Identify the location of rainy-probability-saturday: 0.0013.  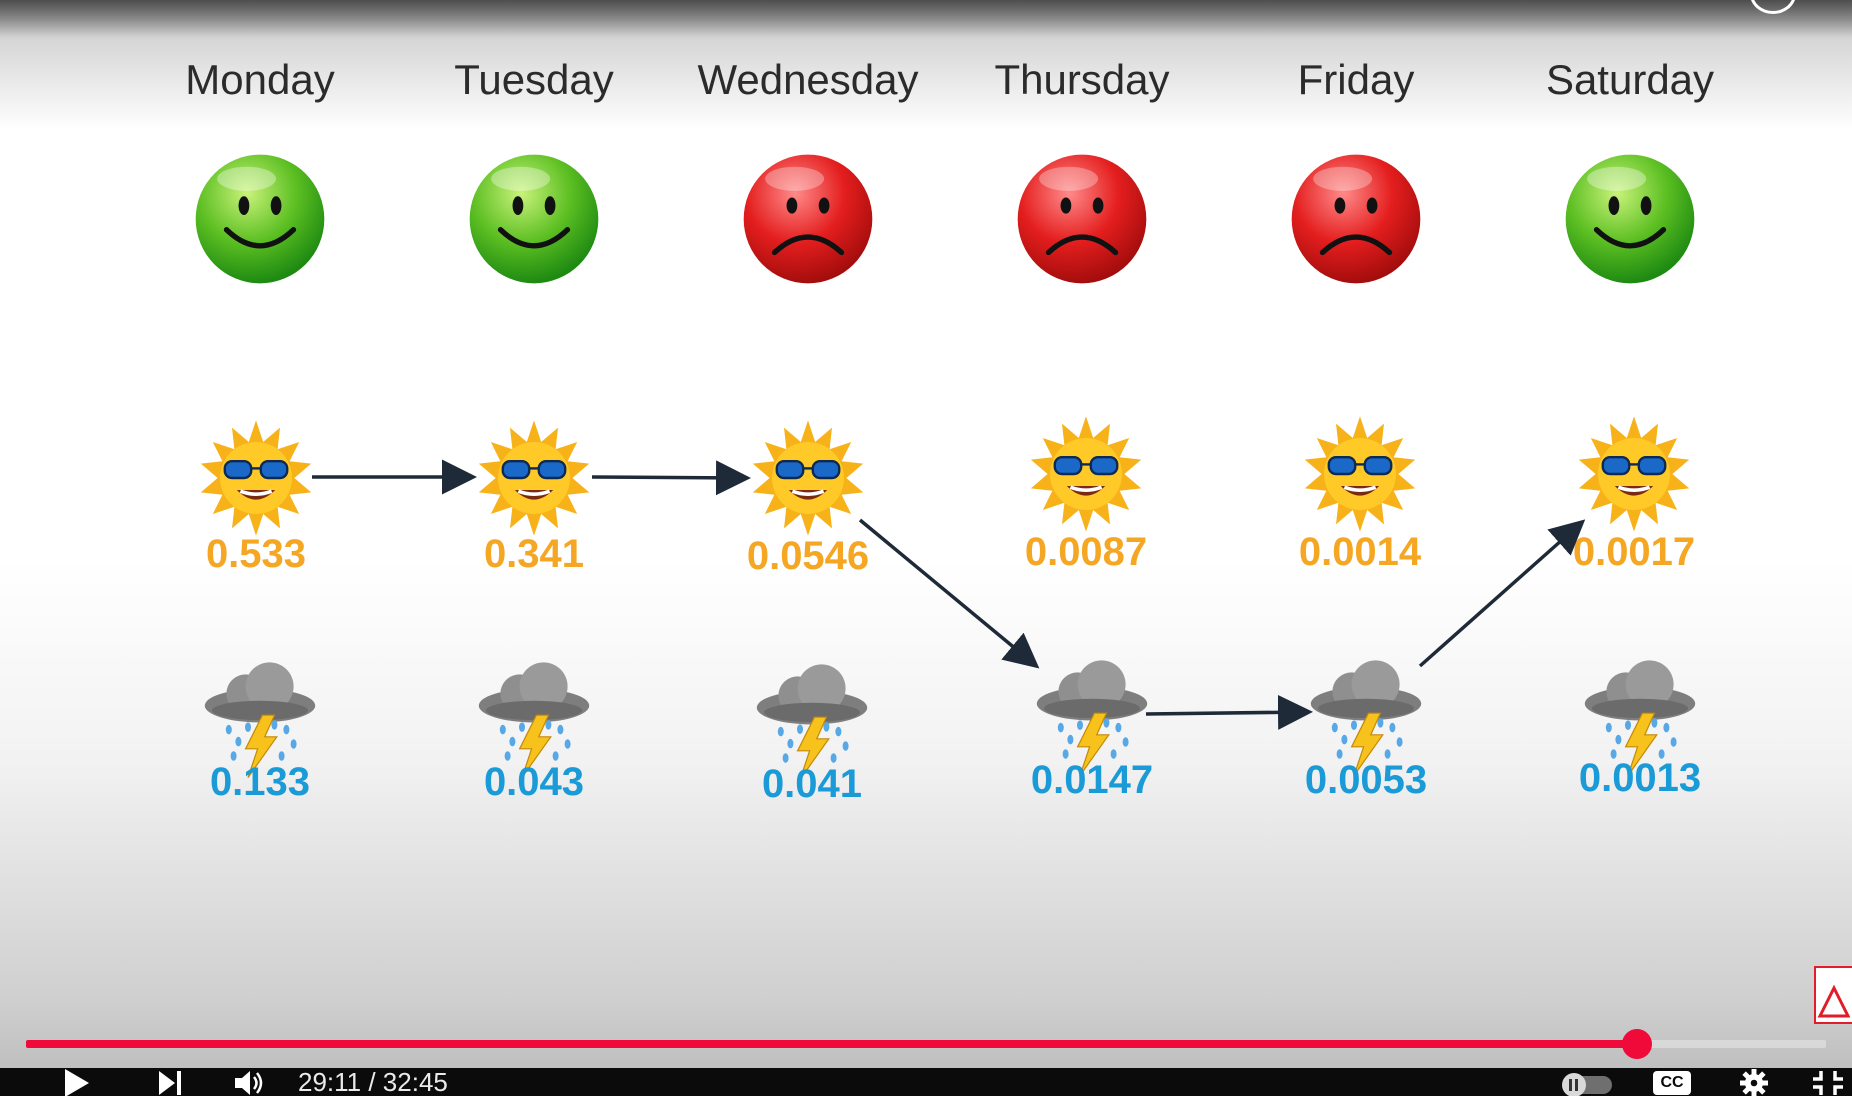
(1640, 778).